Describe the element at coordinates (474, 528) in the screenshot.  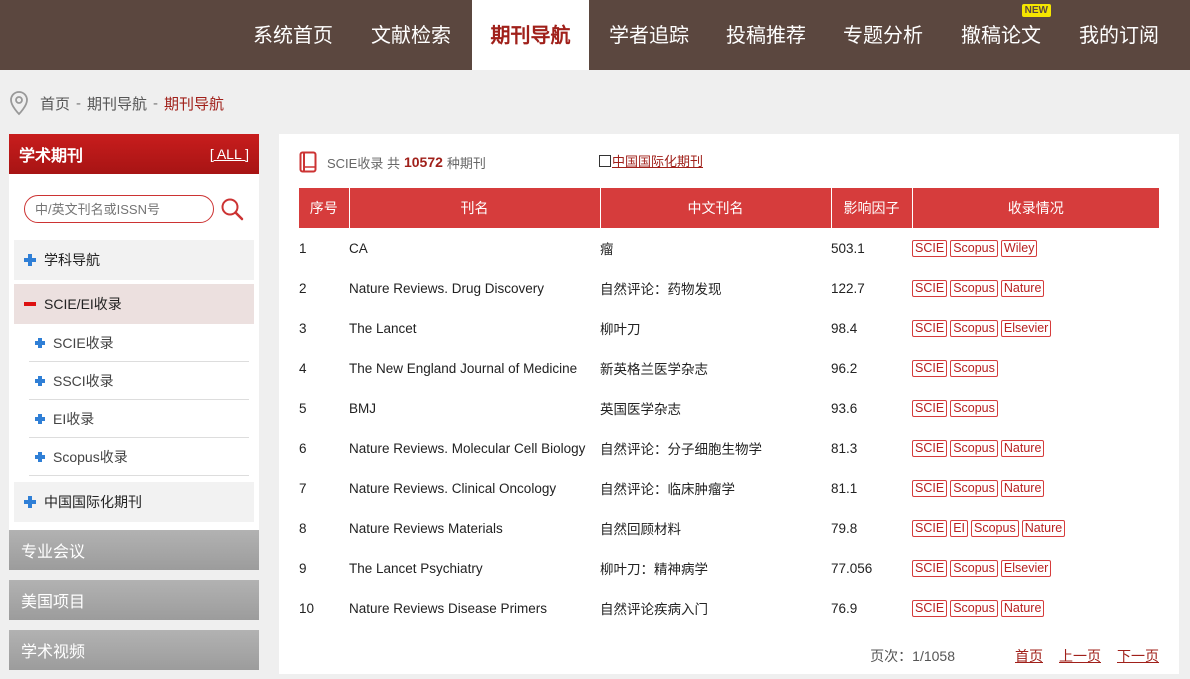
I see `cell-journal-name: Nature Reviews Materials` at that location.